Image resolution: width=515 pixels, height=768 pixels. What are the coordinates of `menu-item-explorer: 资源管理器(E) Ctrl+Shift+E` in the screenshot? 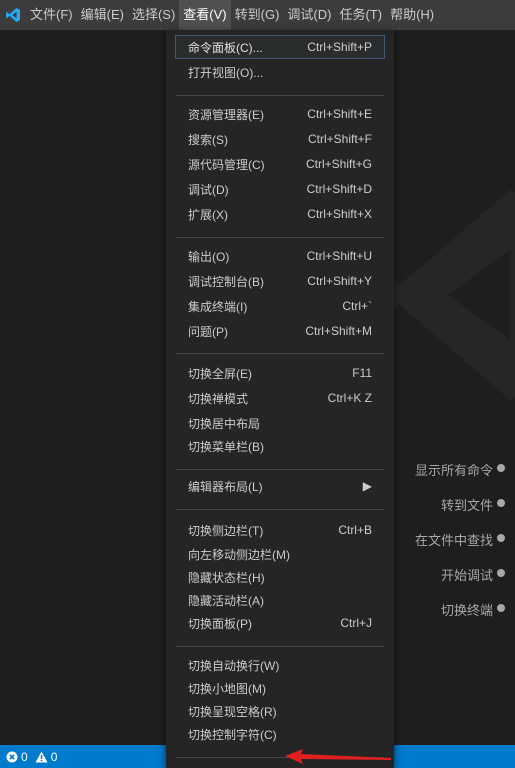 It's located at (280, 114).